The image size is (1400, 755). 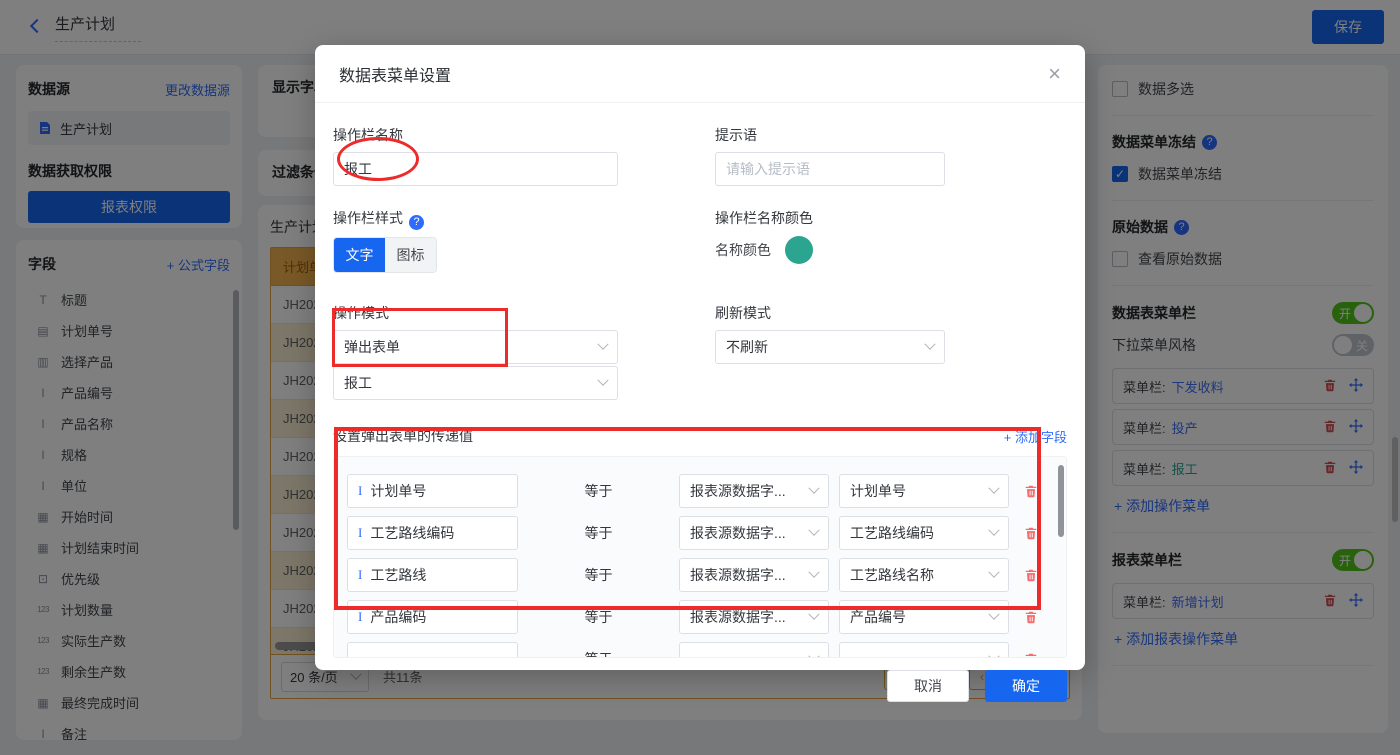 What do you see at coordinates (743, 250) in the screenshot?
I see `color-name-label: 名称颜色` at bounding box center [743, 250].